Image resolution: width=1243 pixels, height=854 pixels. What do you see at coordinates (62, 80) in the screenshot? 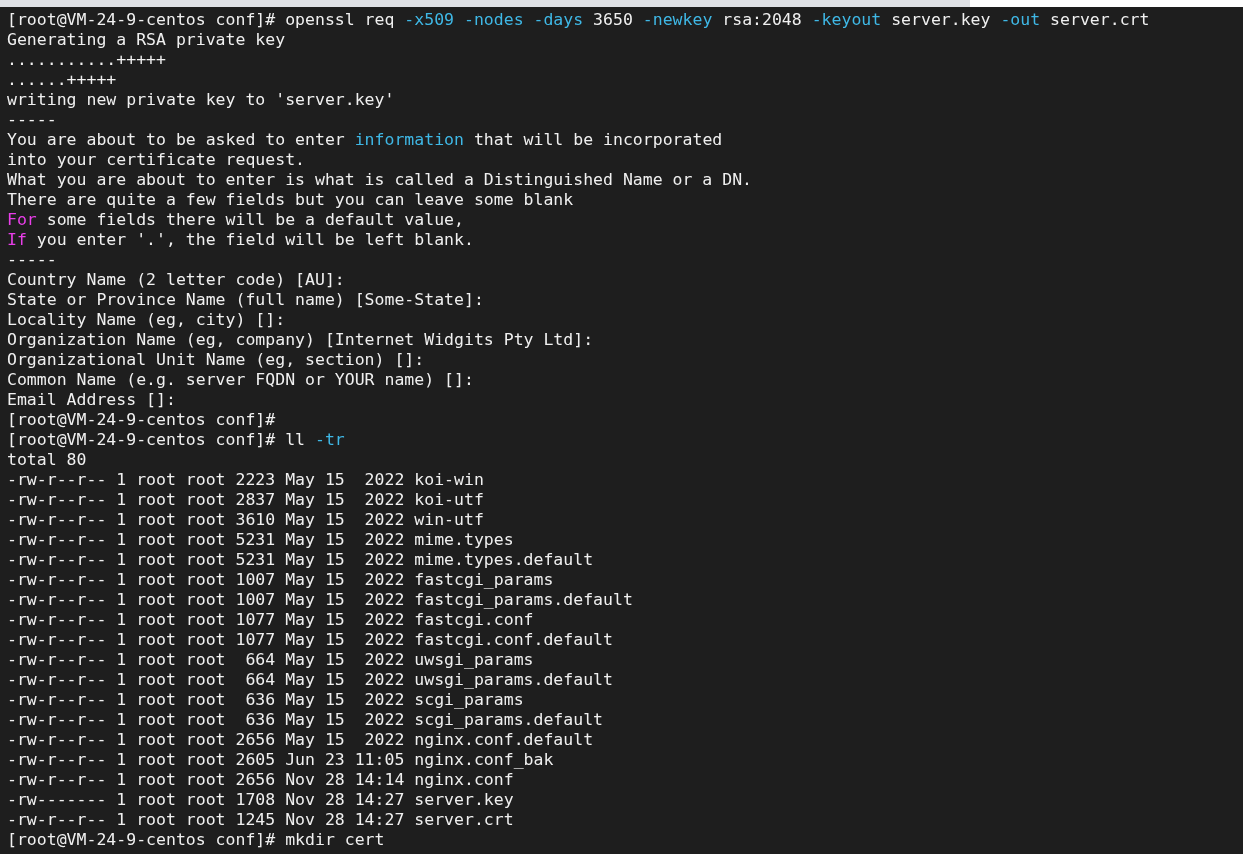
I see `terminal-line: ......+++++` at bounding box center [62, 80].